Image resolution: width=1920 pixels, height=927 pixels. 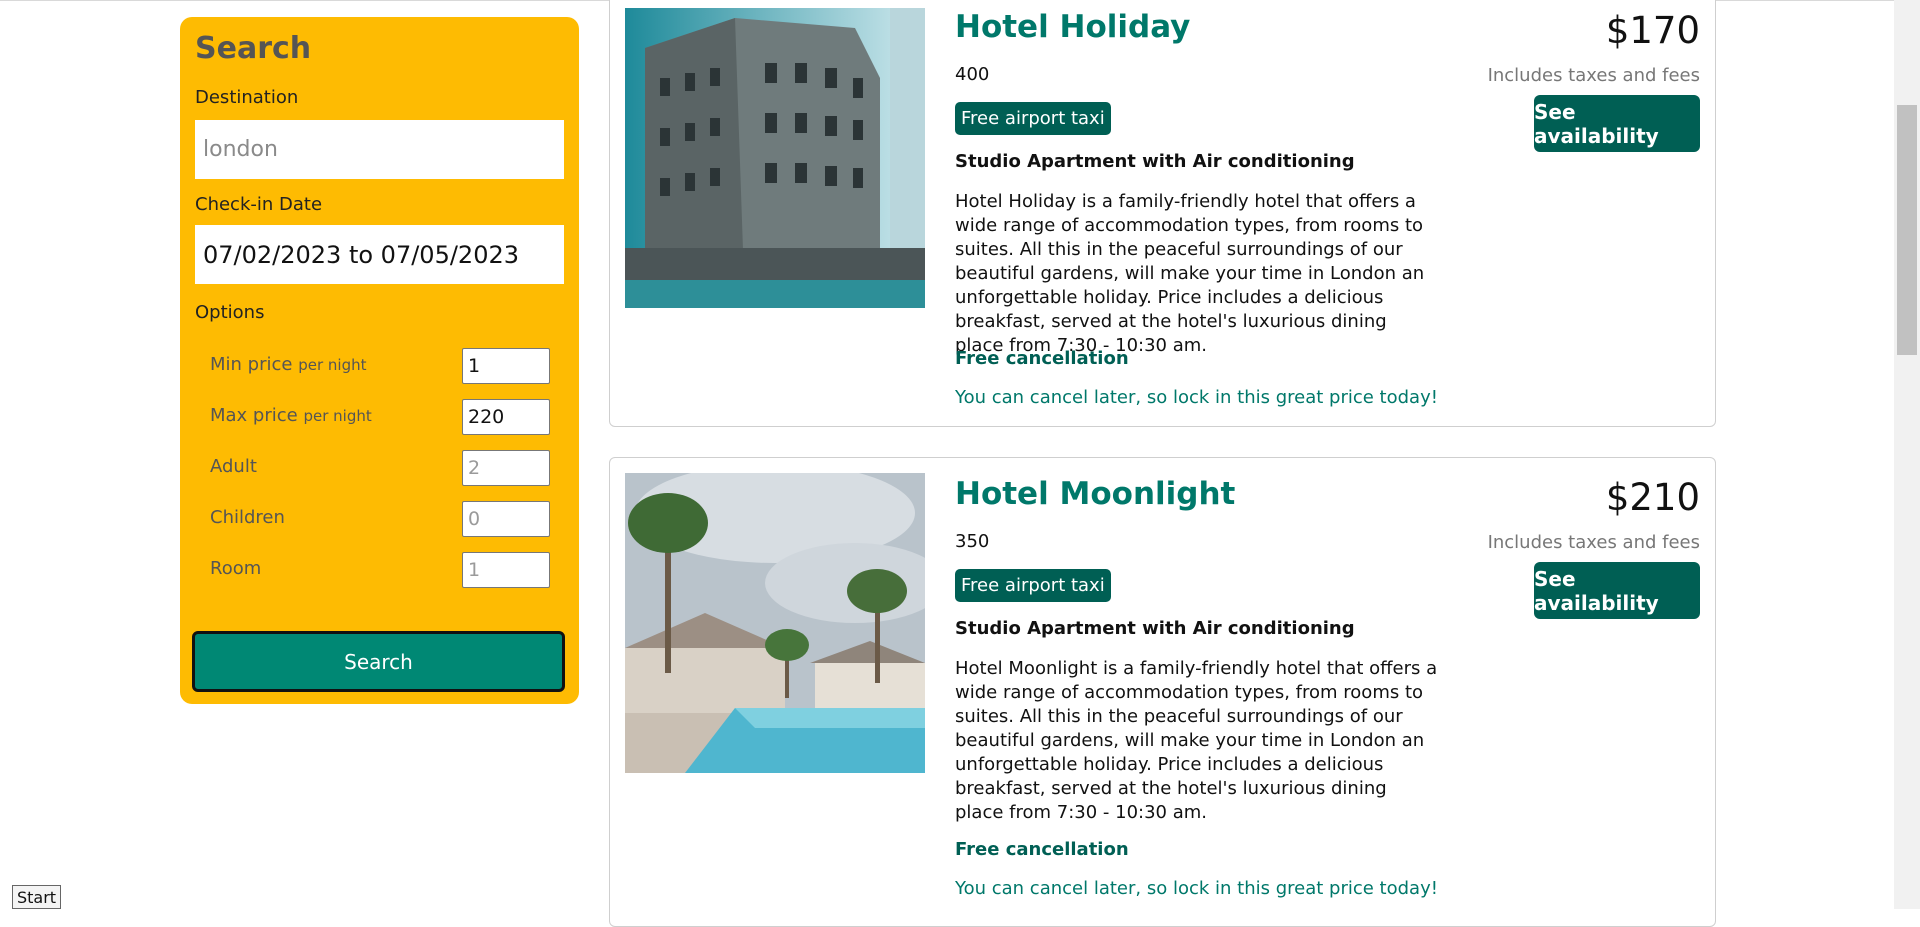 What do you see at coordinates (236, 568) in the screenshot?
I see `option-label: Room` at bounding box center [236, 568].